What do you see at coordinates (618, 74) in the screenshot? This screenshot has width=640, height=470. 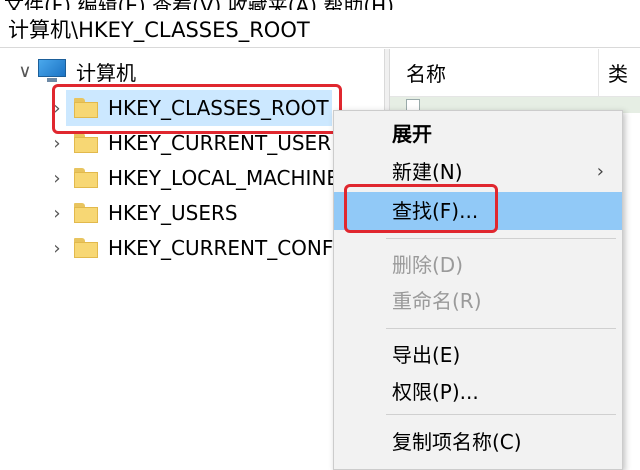 I see `column-header-type: 类` at bounding box center [618, 74].